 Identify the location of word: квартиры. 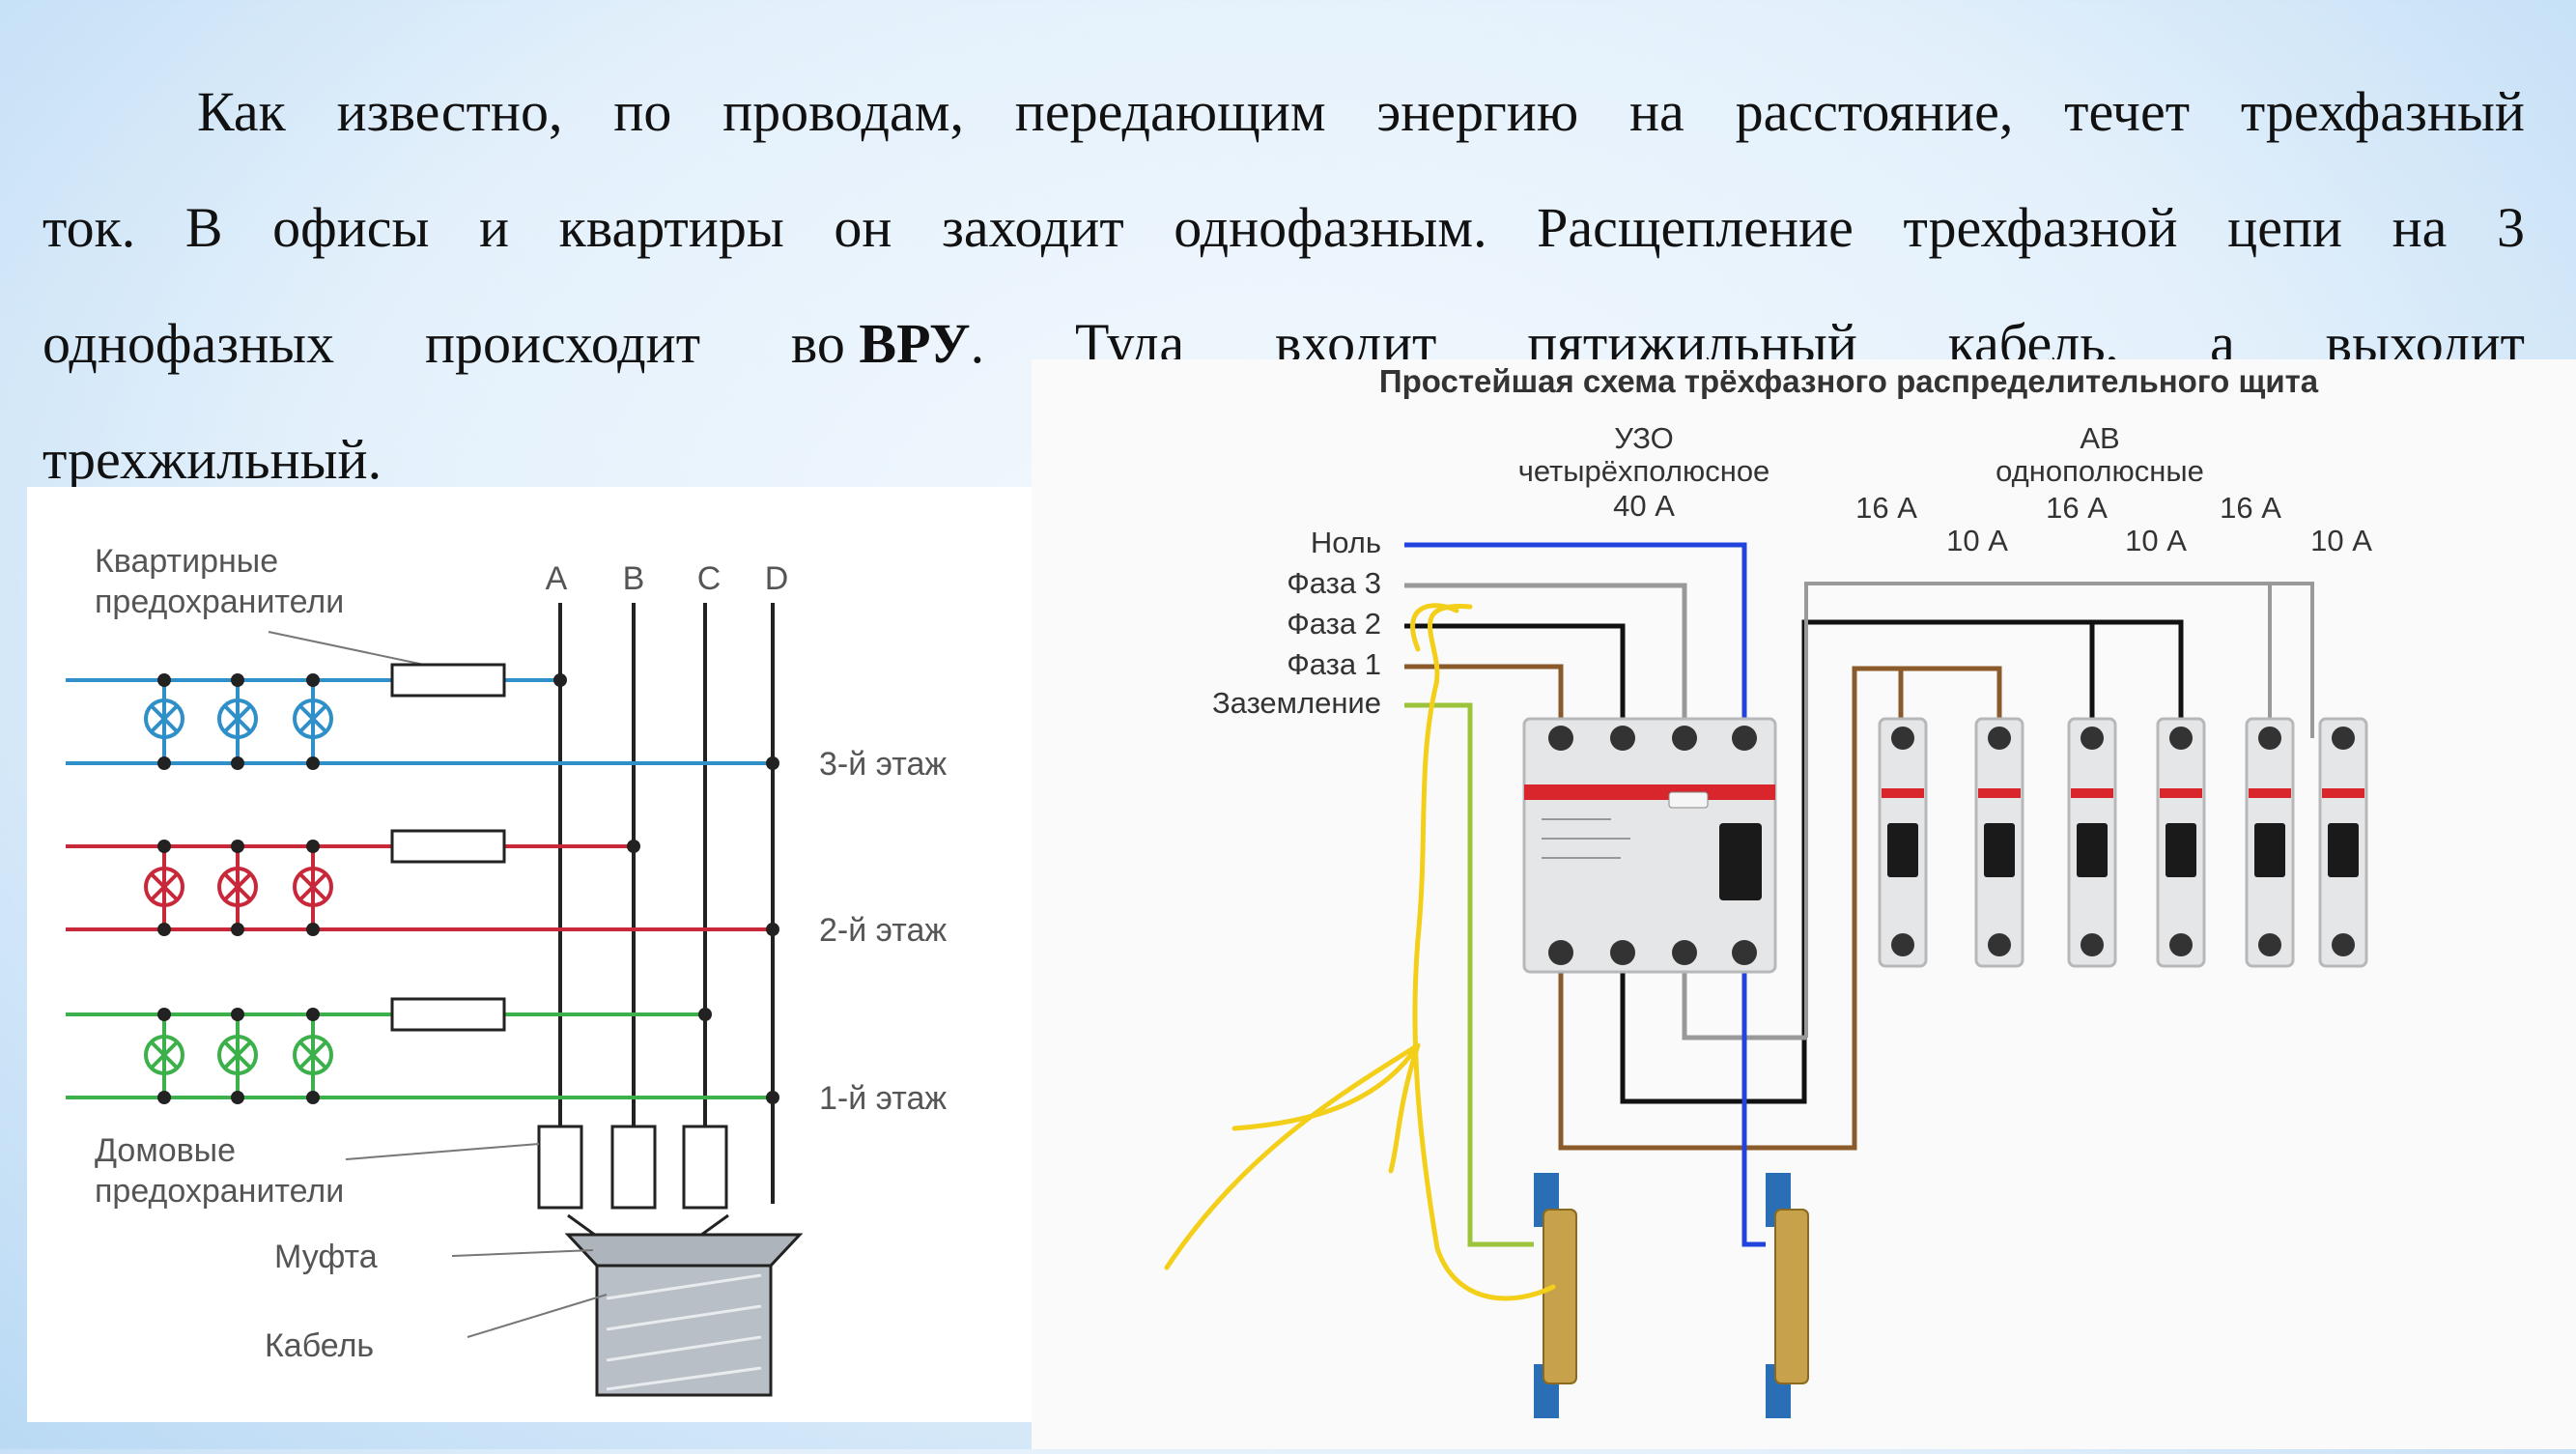
(671, 227).